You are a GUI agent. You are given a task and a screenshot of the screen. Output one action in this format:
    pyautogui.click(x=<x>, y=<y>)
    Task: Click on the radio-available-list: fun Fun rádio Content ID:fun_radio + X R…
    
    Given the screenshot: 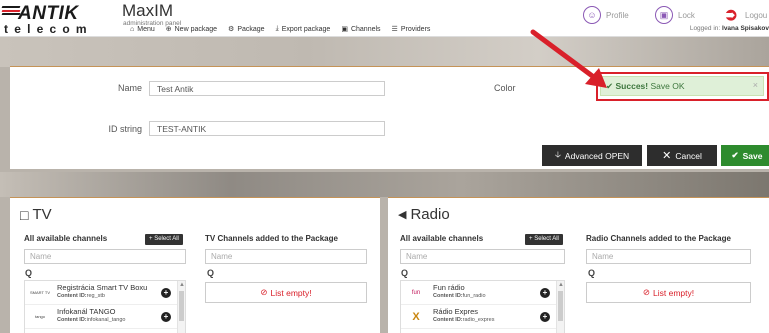 What is the action you would take?
    pyautogui.click(x=482, y=306)
    